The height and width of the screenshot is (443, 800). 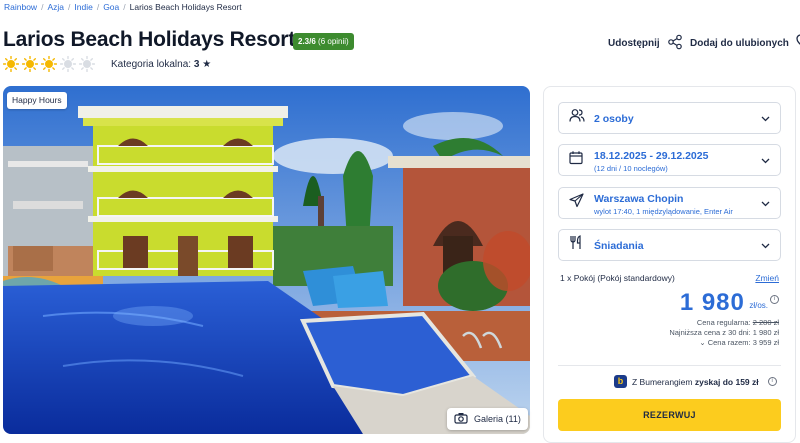 I want to click on happy-hours-badge: Happy Hours, so click(x=37, y=100).